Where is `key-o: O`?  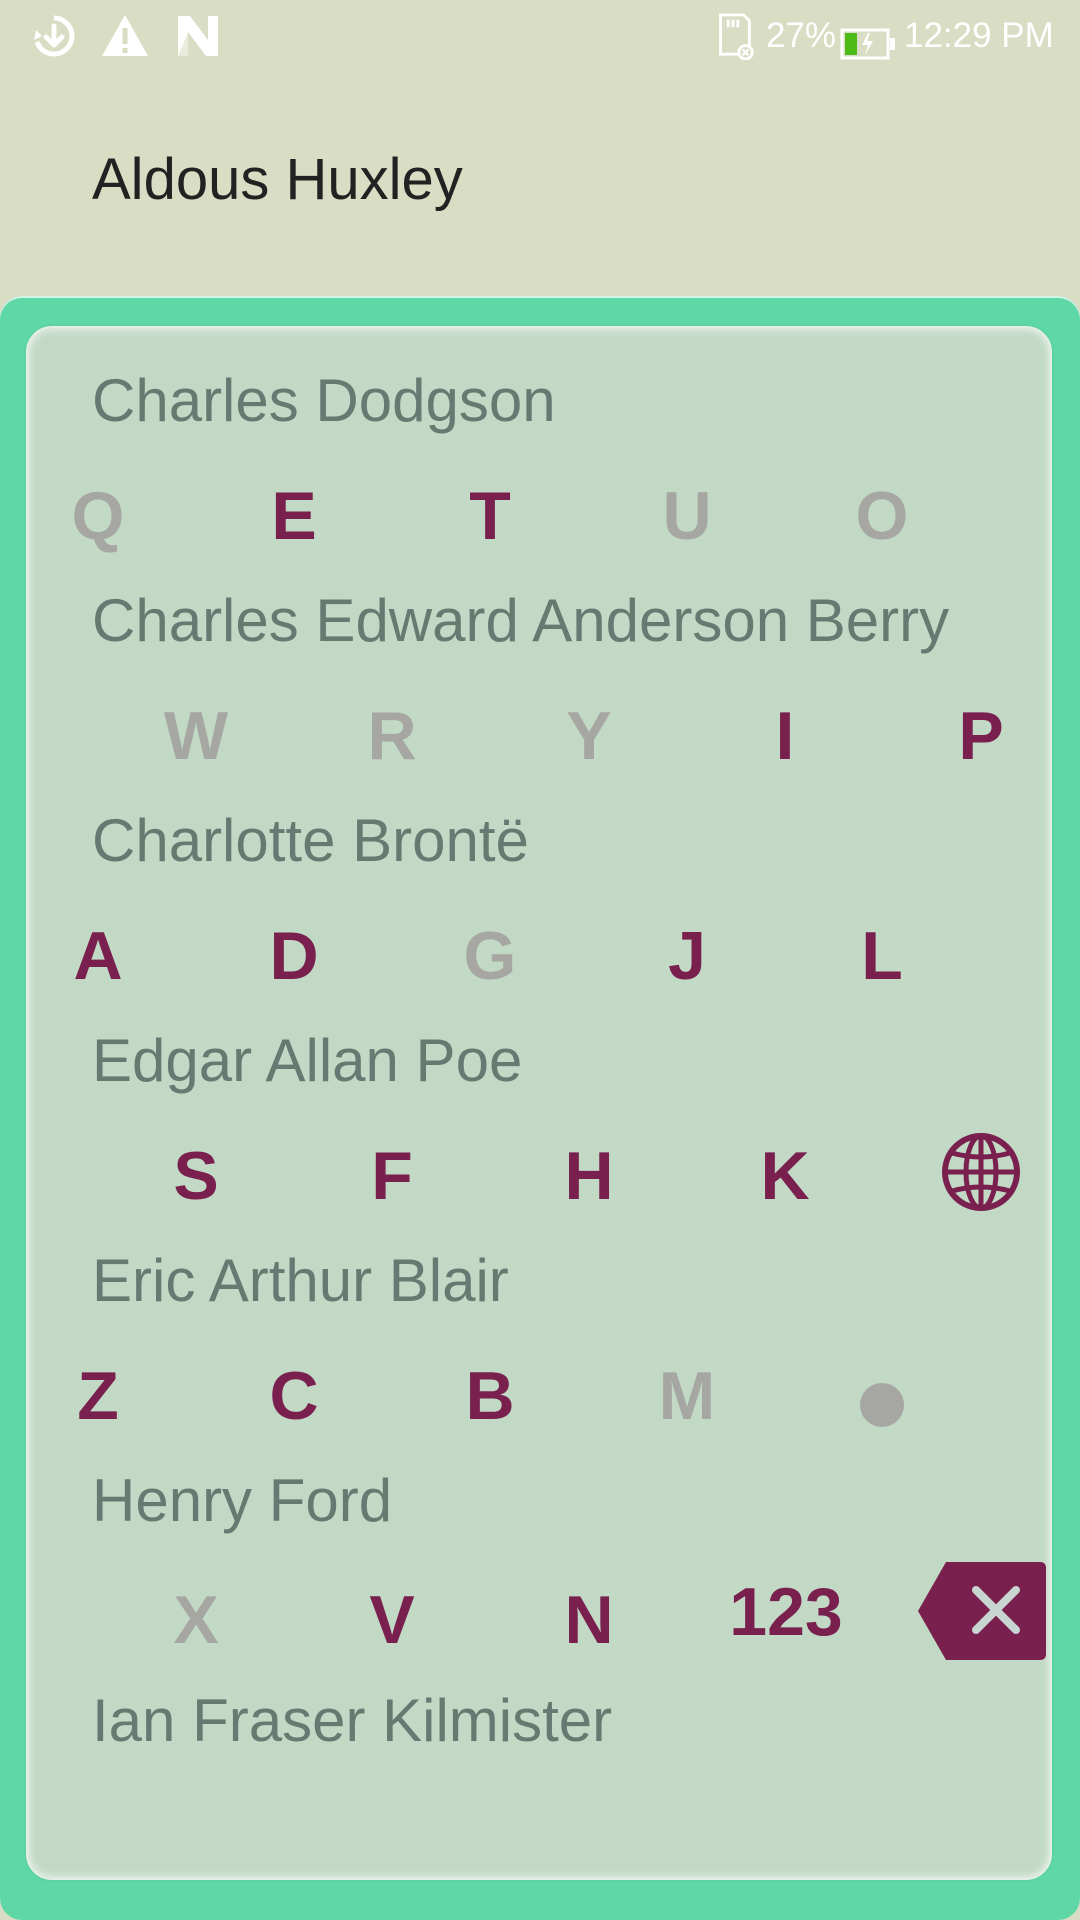
key-o: O is located at coordinates (882, 516).